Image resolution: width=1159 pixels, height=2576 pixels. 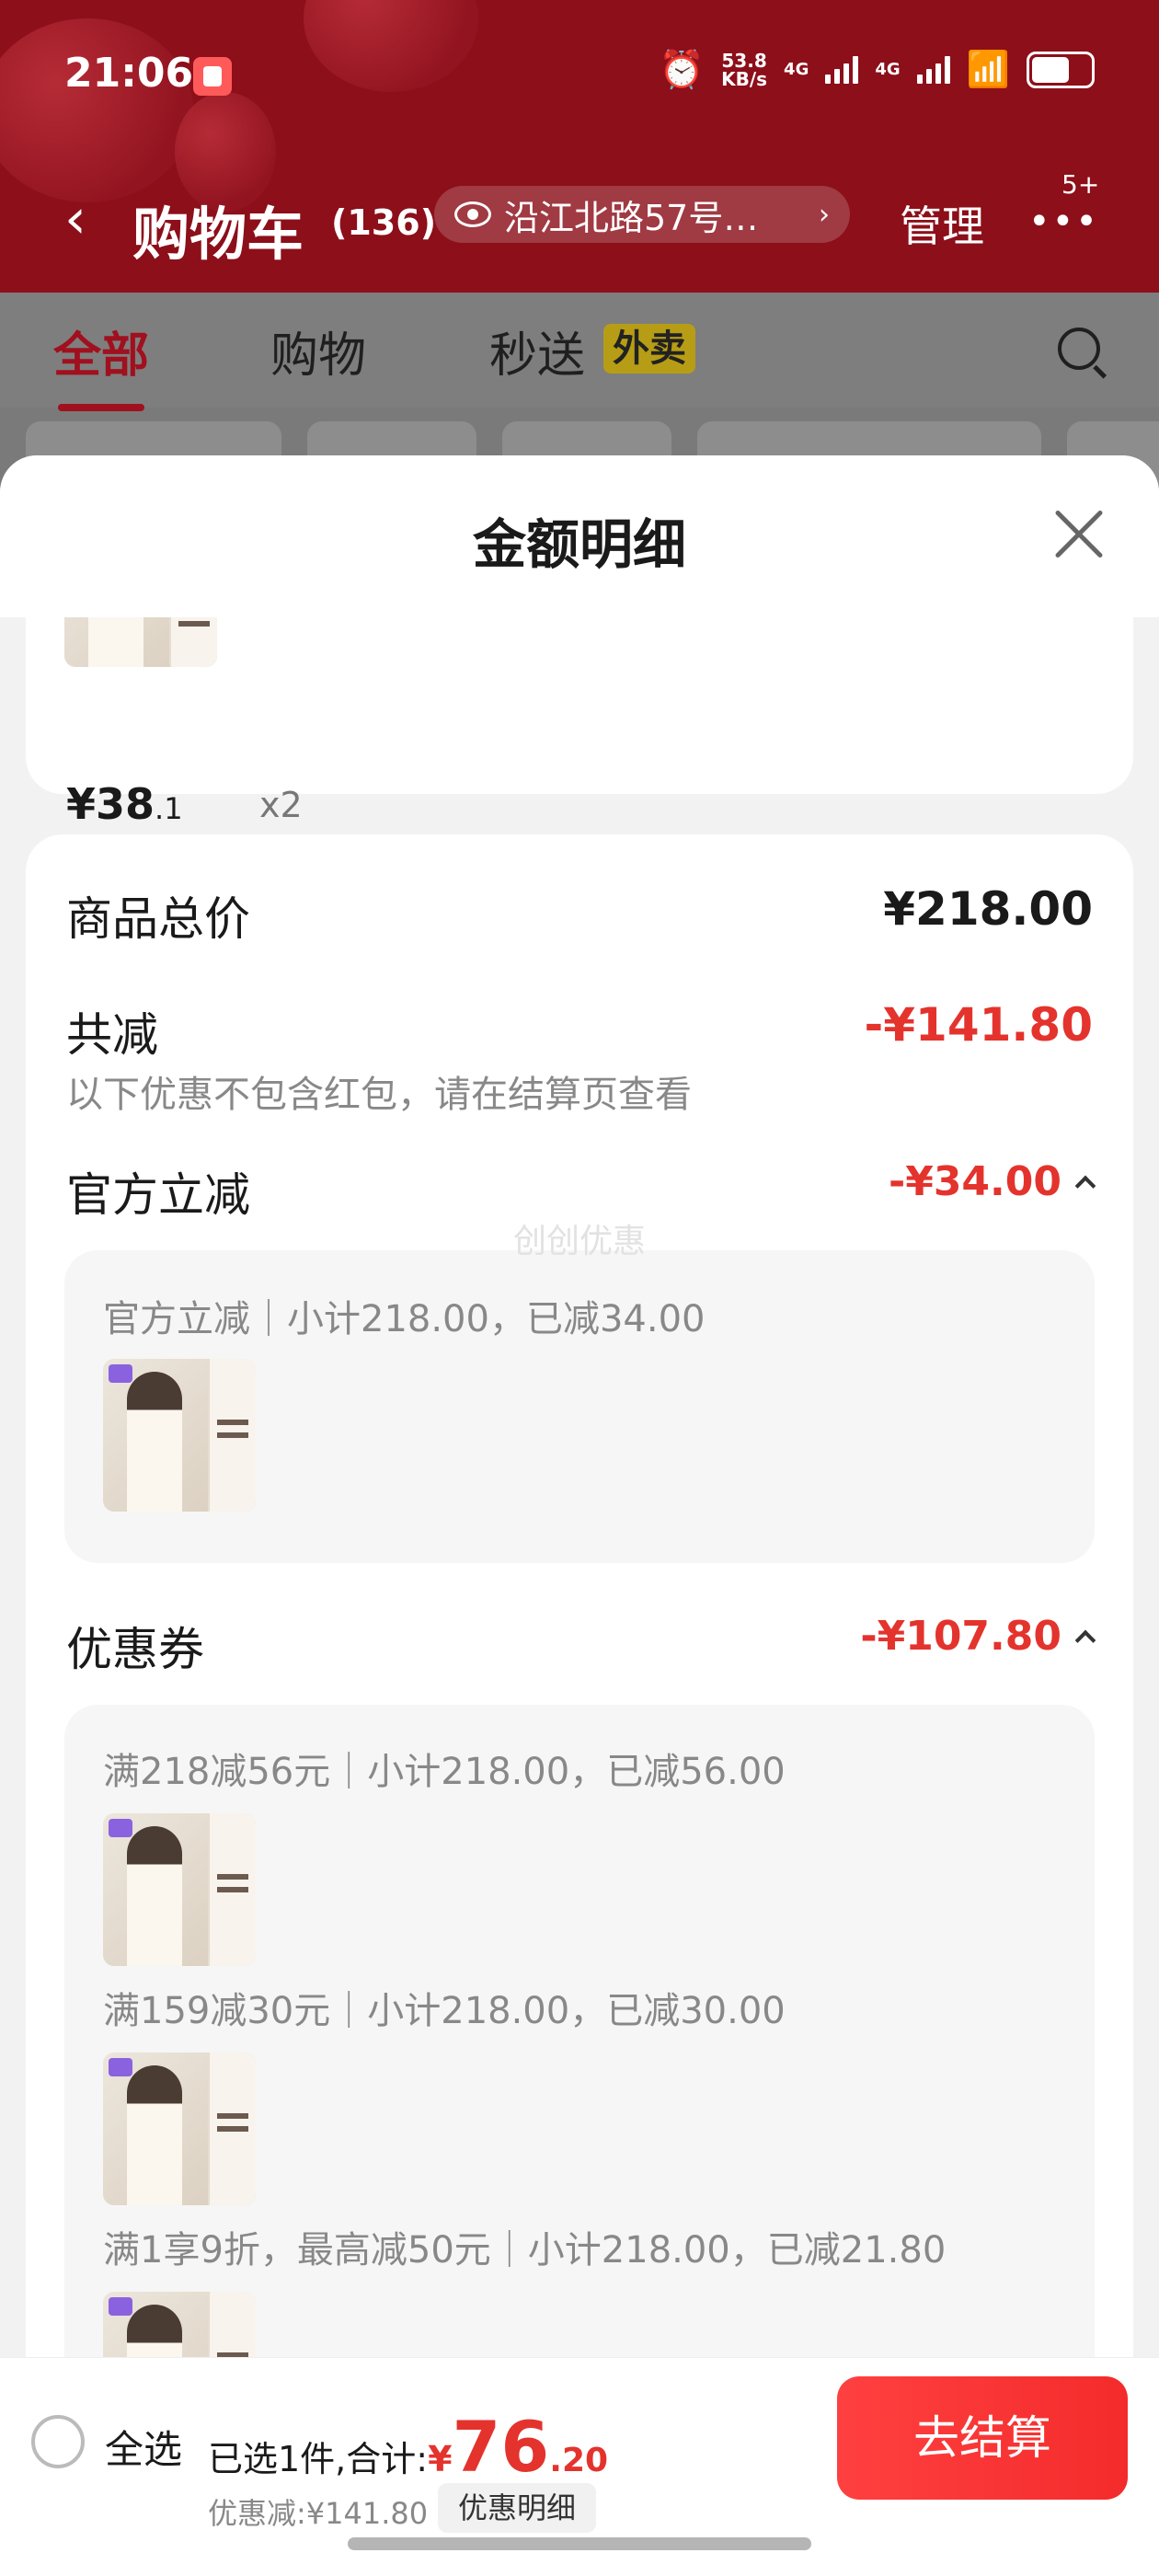 What do you see at coordinates (135, 1649) in the screenshot?
I see `coupon-label: 优惠券` at bounding box center [135, 1649].